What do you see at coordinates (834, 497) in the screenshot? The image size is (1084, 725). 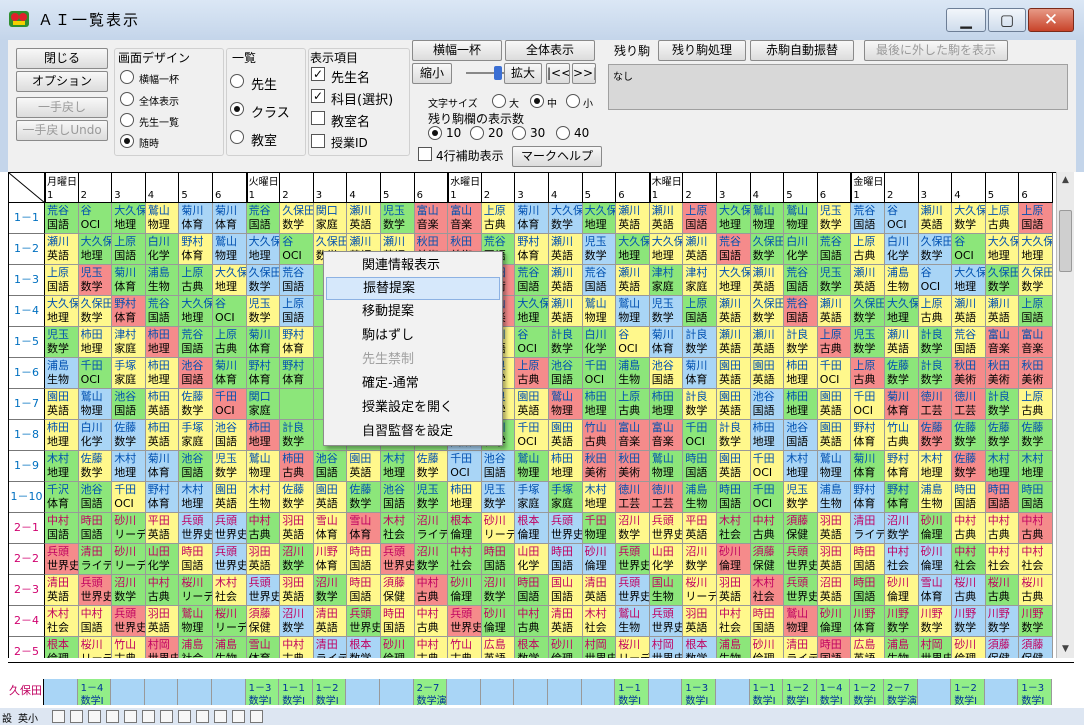 I see `lesson-cell: 浦島生物` at bounding box center [834, 497].